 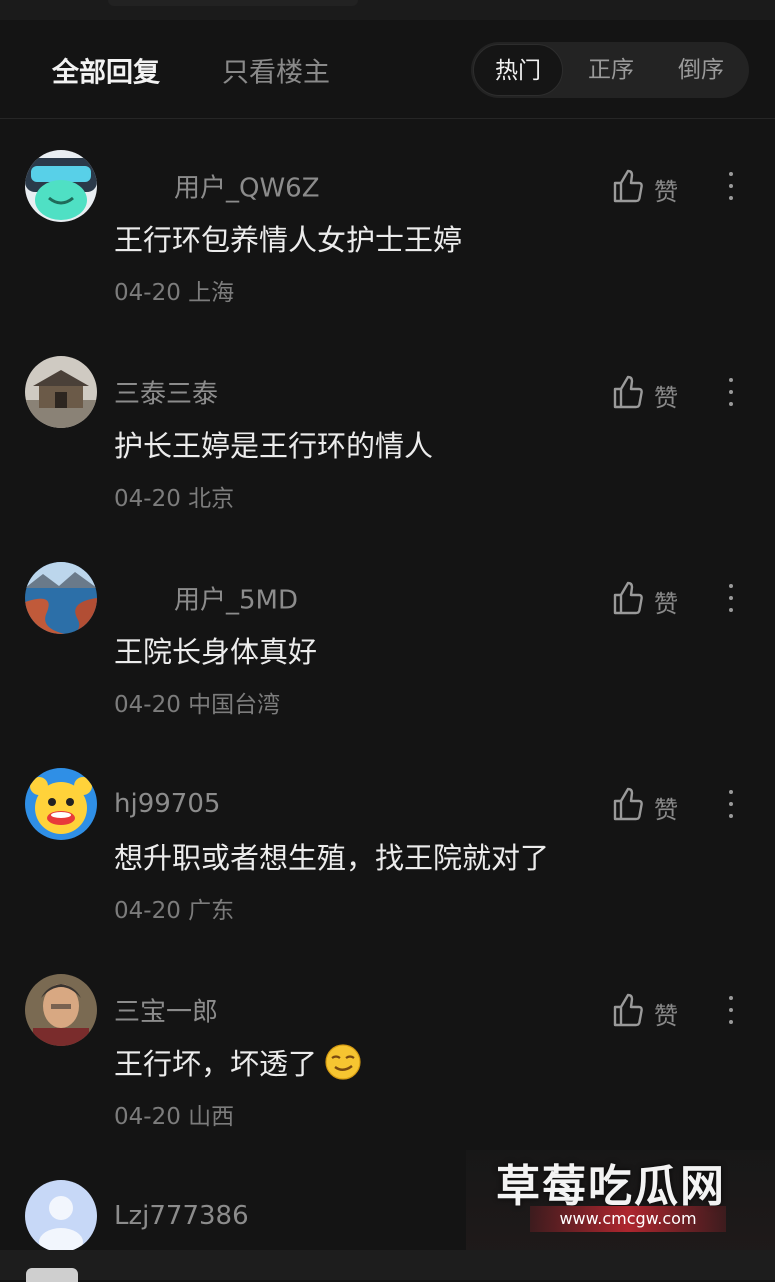 I want to click on bottom-bar, so click(x=387, y=1266).